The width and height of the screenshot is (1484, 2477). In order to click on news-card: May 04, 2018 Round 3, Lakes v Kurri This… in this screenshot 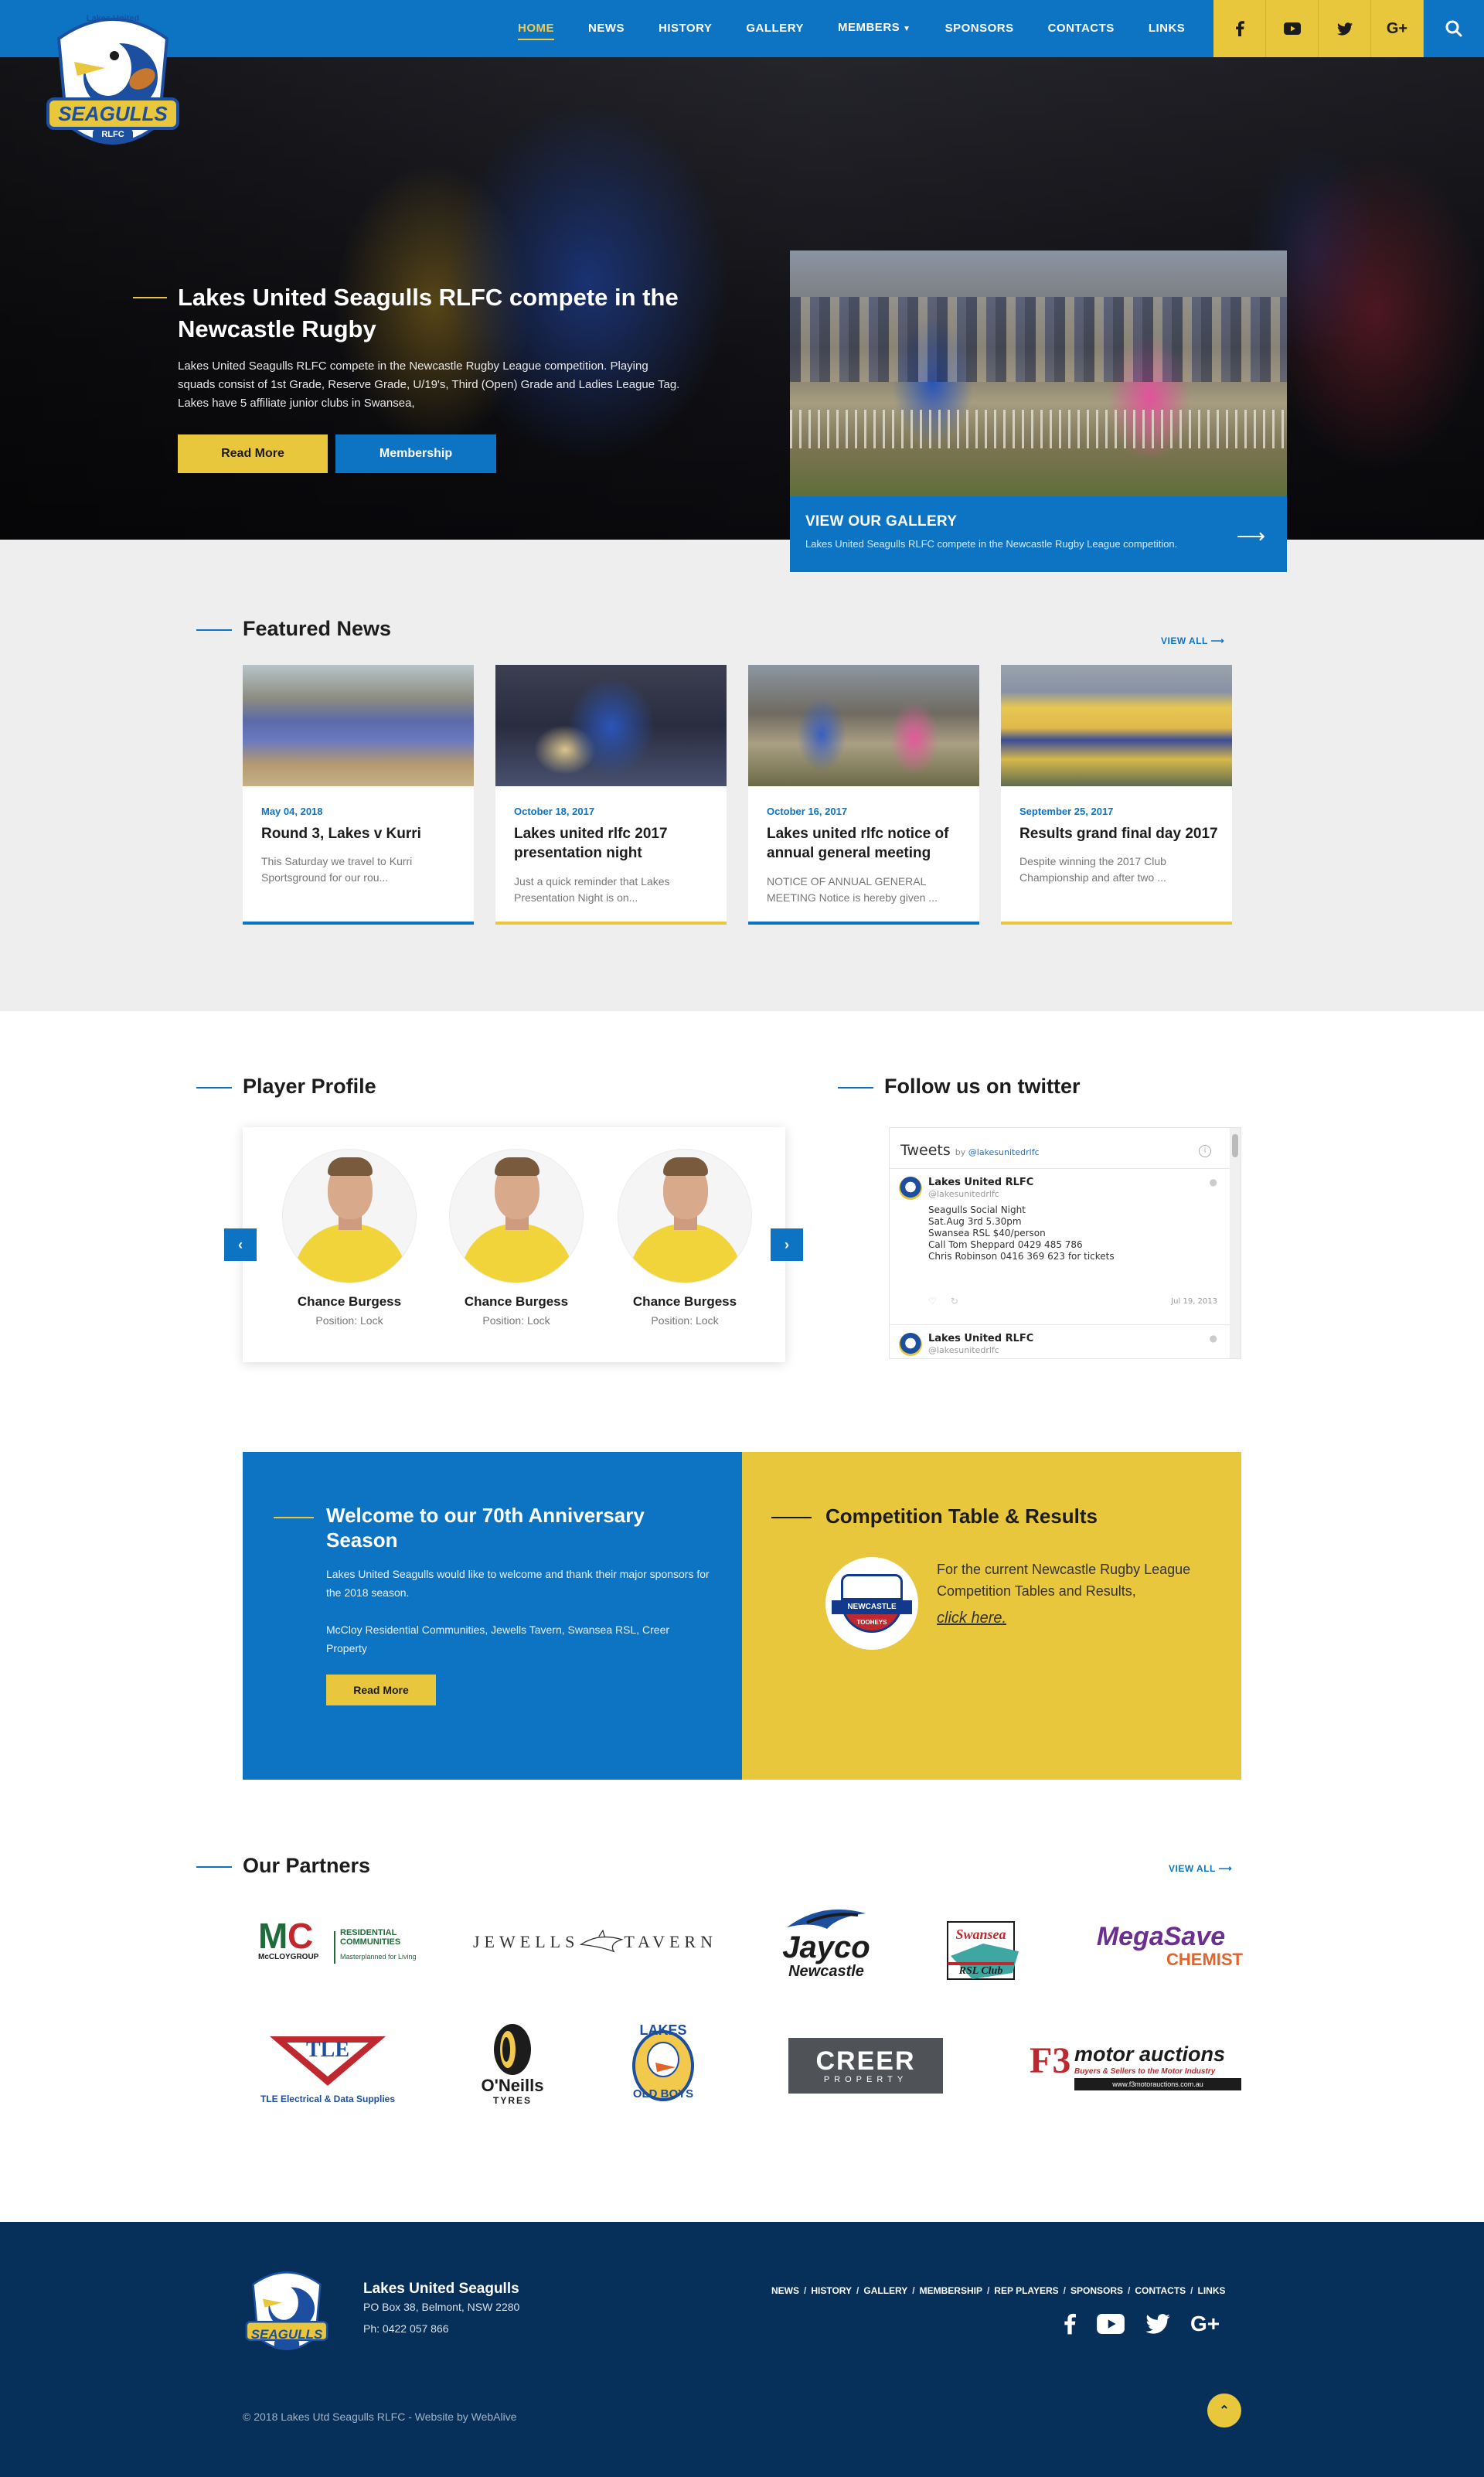, I will do `click(358, 795)`.